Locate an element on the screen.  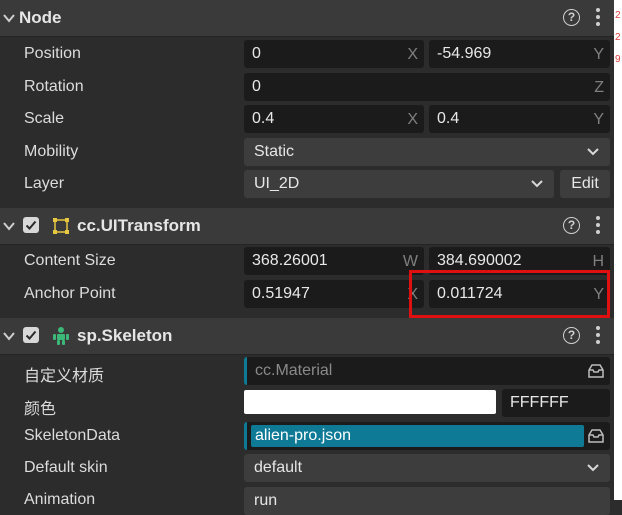
skeleton-data-label: SkeletonData is located at coordinates (72, 435).